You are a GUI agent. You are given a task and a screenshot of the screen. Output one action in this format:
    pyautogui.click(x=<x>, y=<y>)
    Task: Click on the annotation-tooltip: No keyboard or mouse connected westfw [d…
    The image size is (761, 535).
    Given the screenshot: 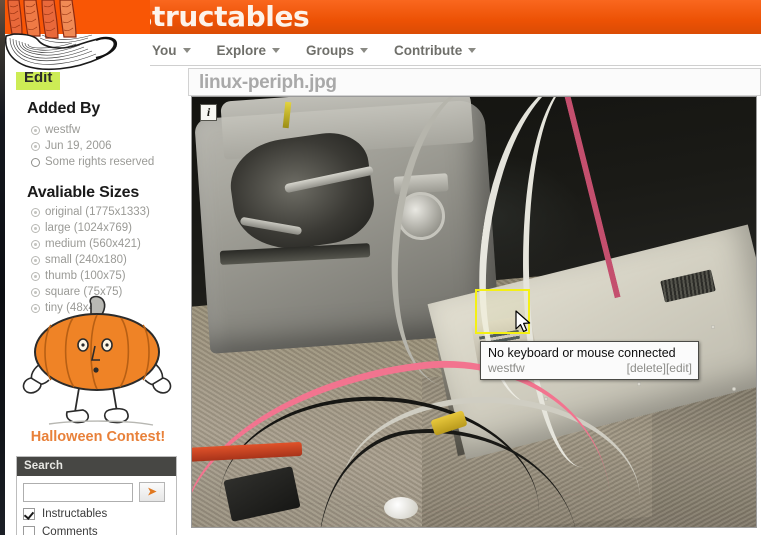 What is the action you would take?
    pyautogui.click(x=589, y=360)
    